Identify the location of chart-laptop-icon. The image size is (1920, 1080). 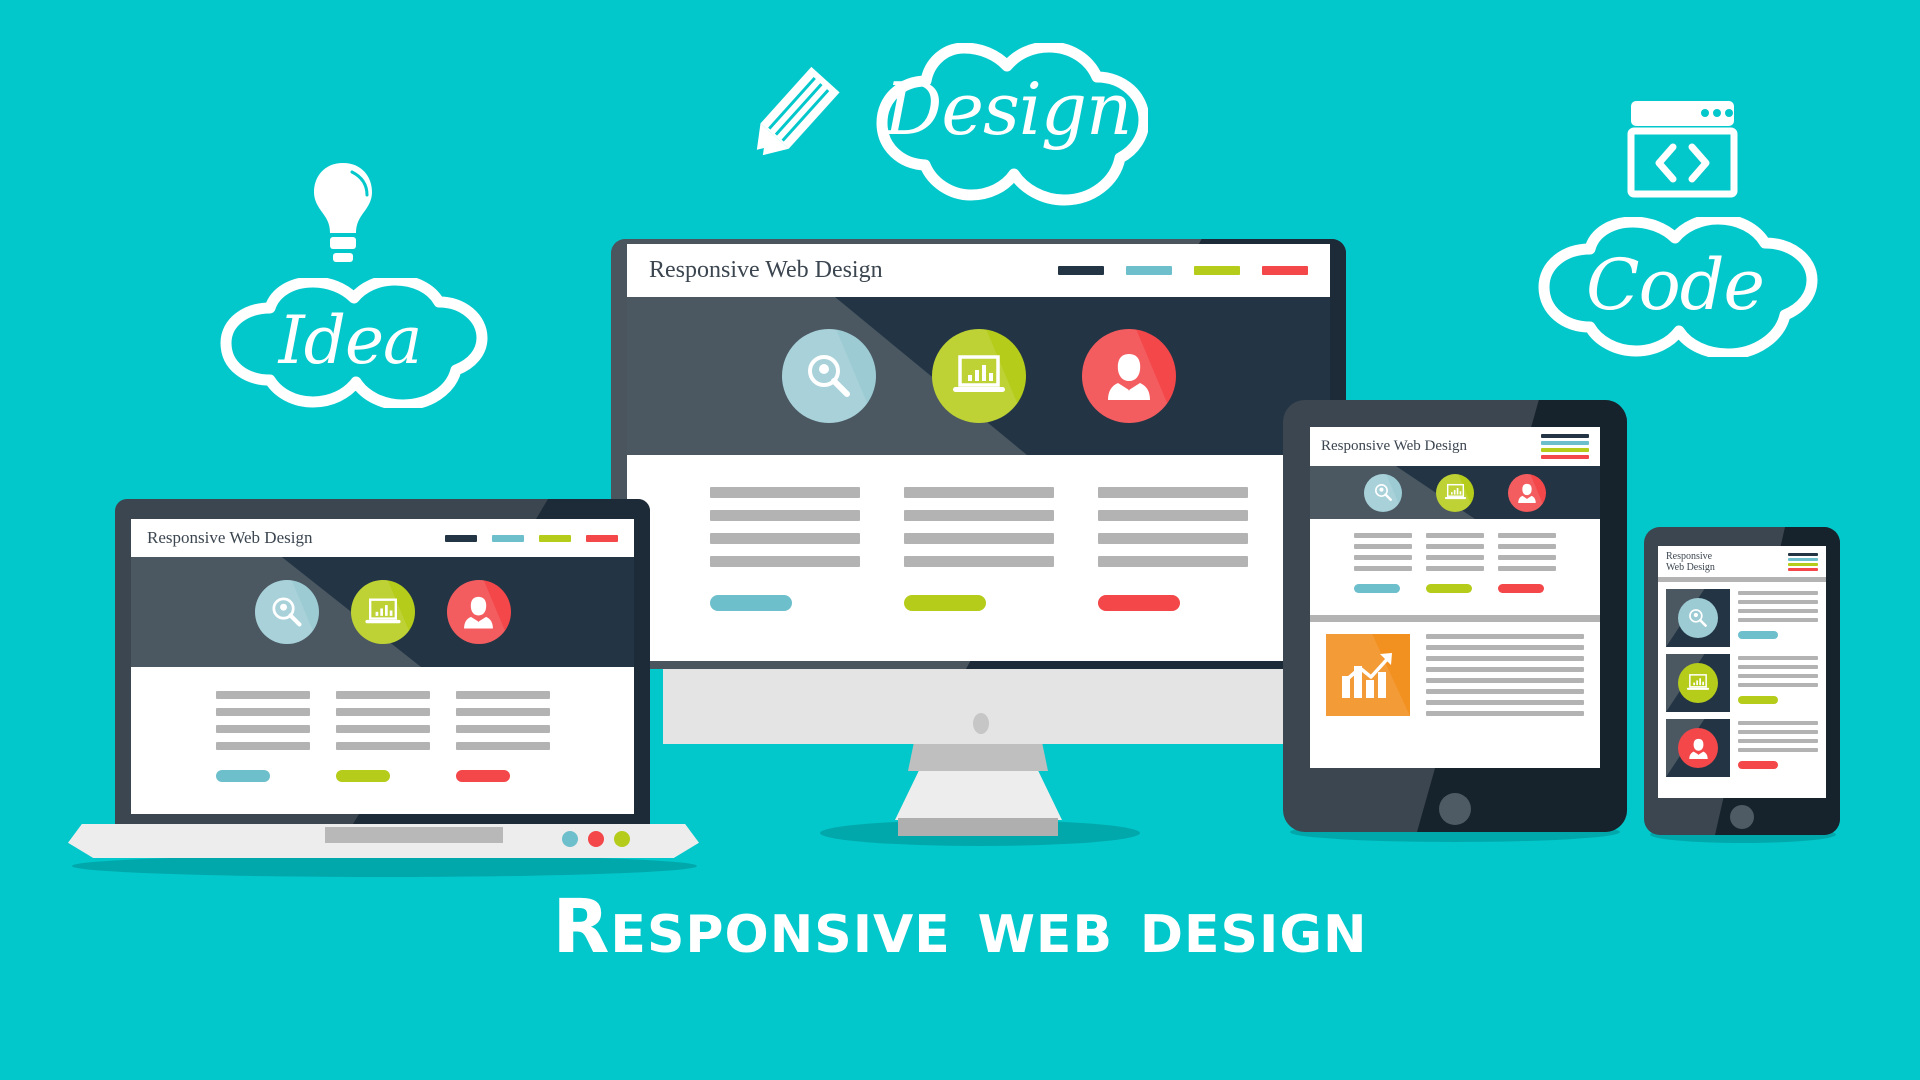
(1698, 682).